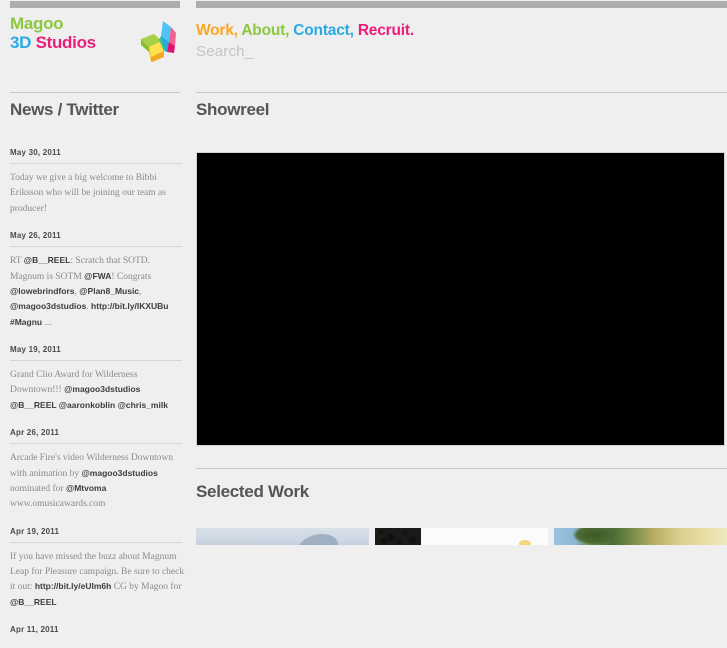 This screenshot has height=648, width=727. I want to click on brand-line-2: 3D Studios, so click(53, 42).